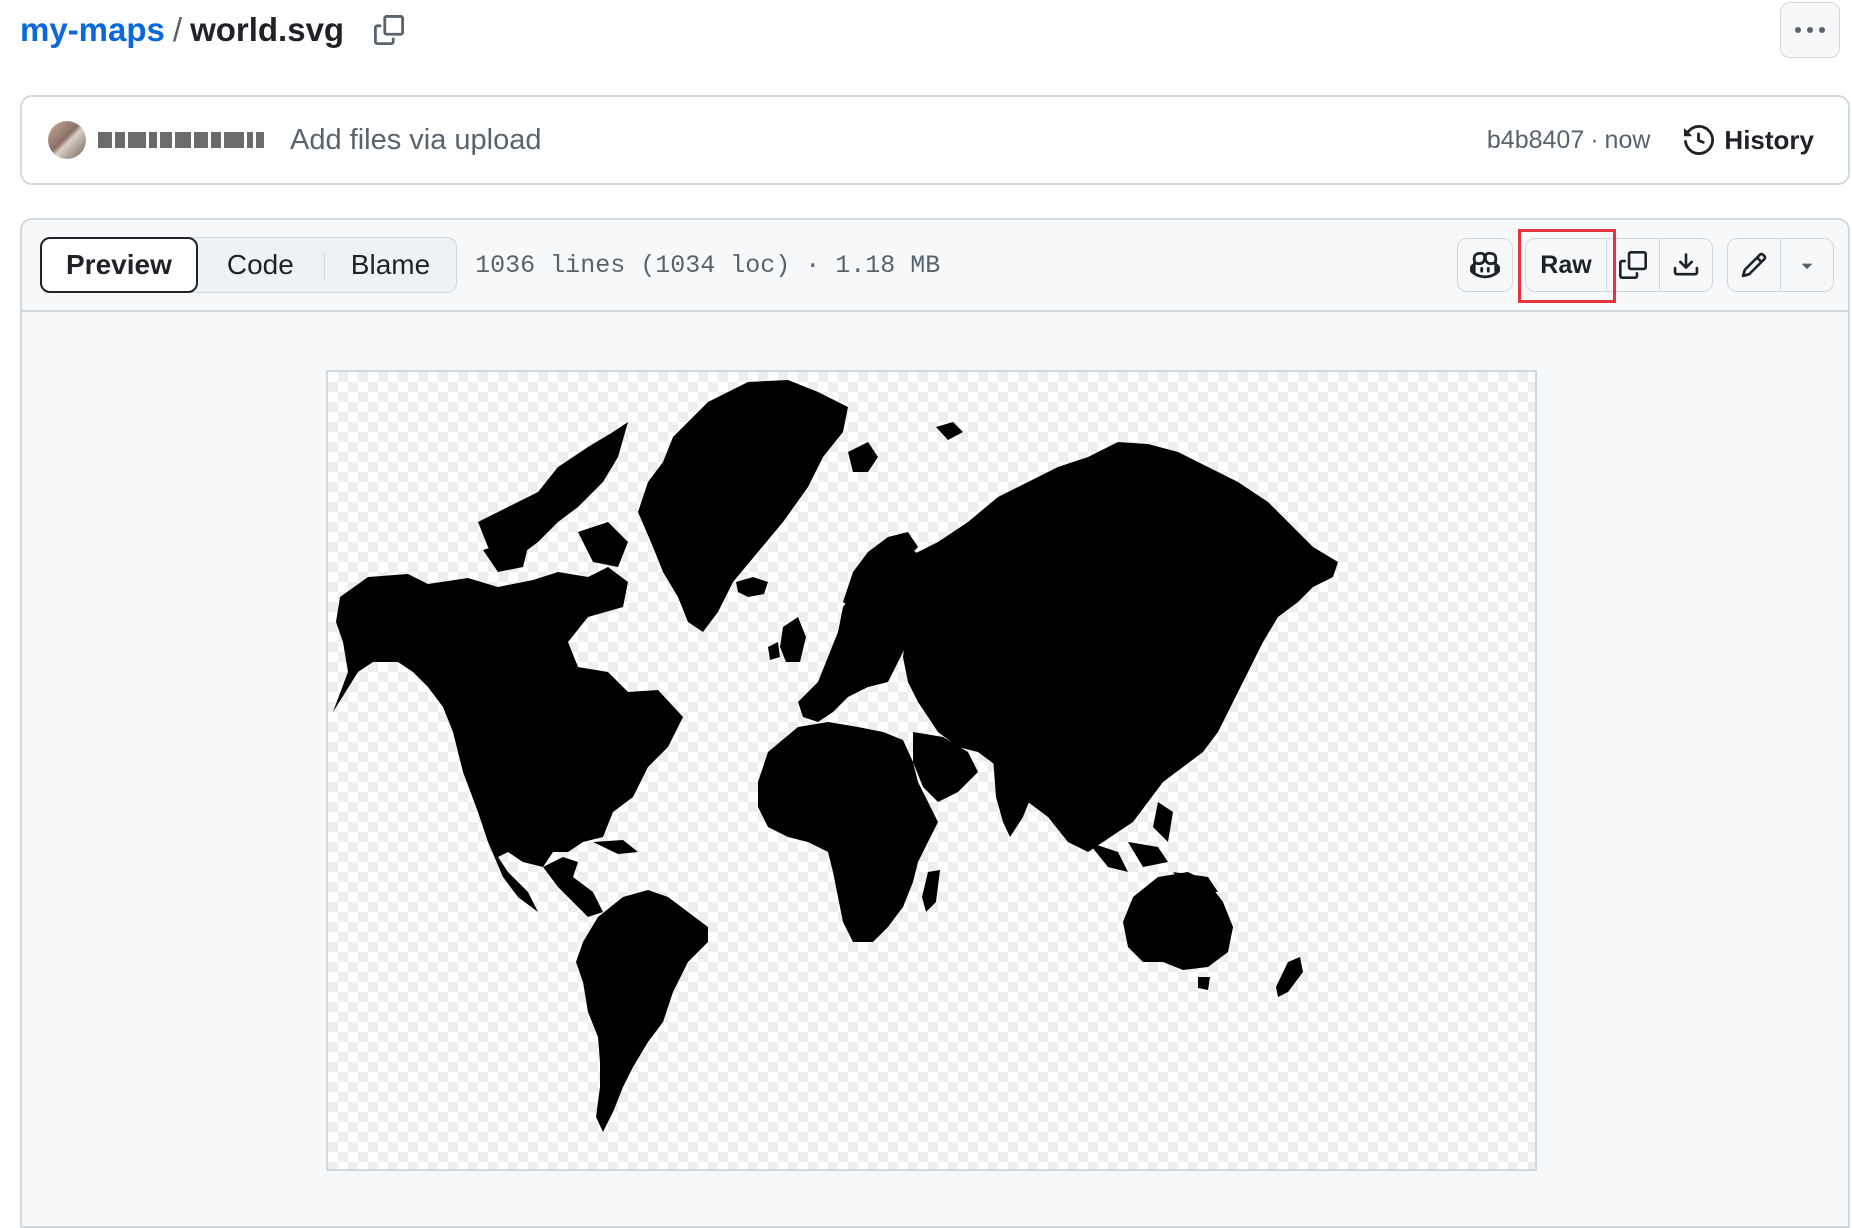 Image resolution: width=1852 pixels, height=1228 pixels. What do you see at coordinates (1015, 794) in the screenshot?
I see `india` at bounding box center [1015, 794].